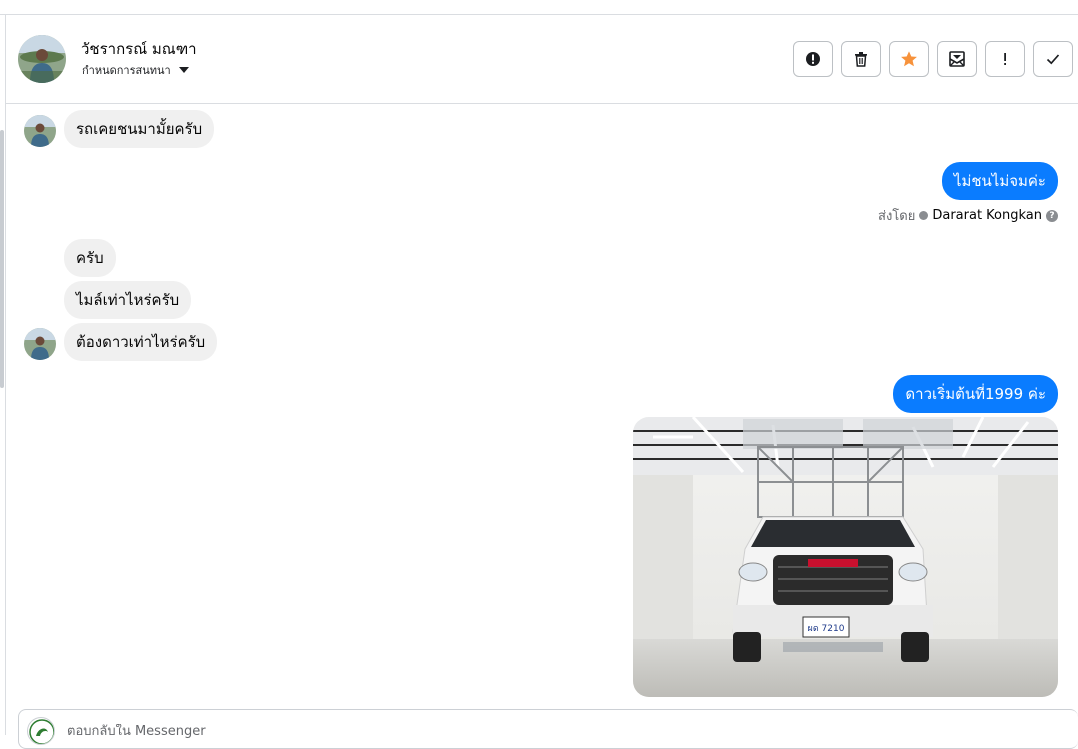  I want to click on star-button, so click(909, 59).